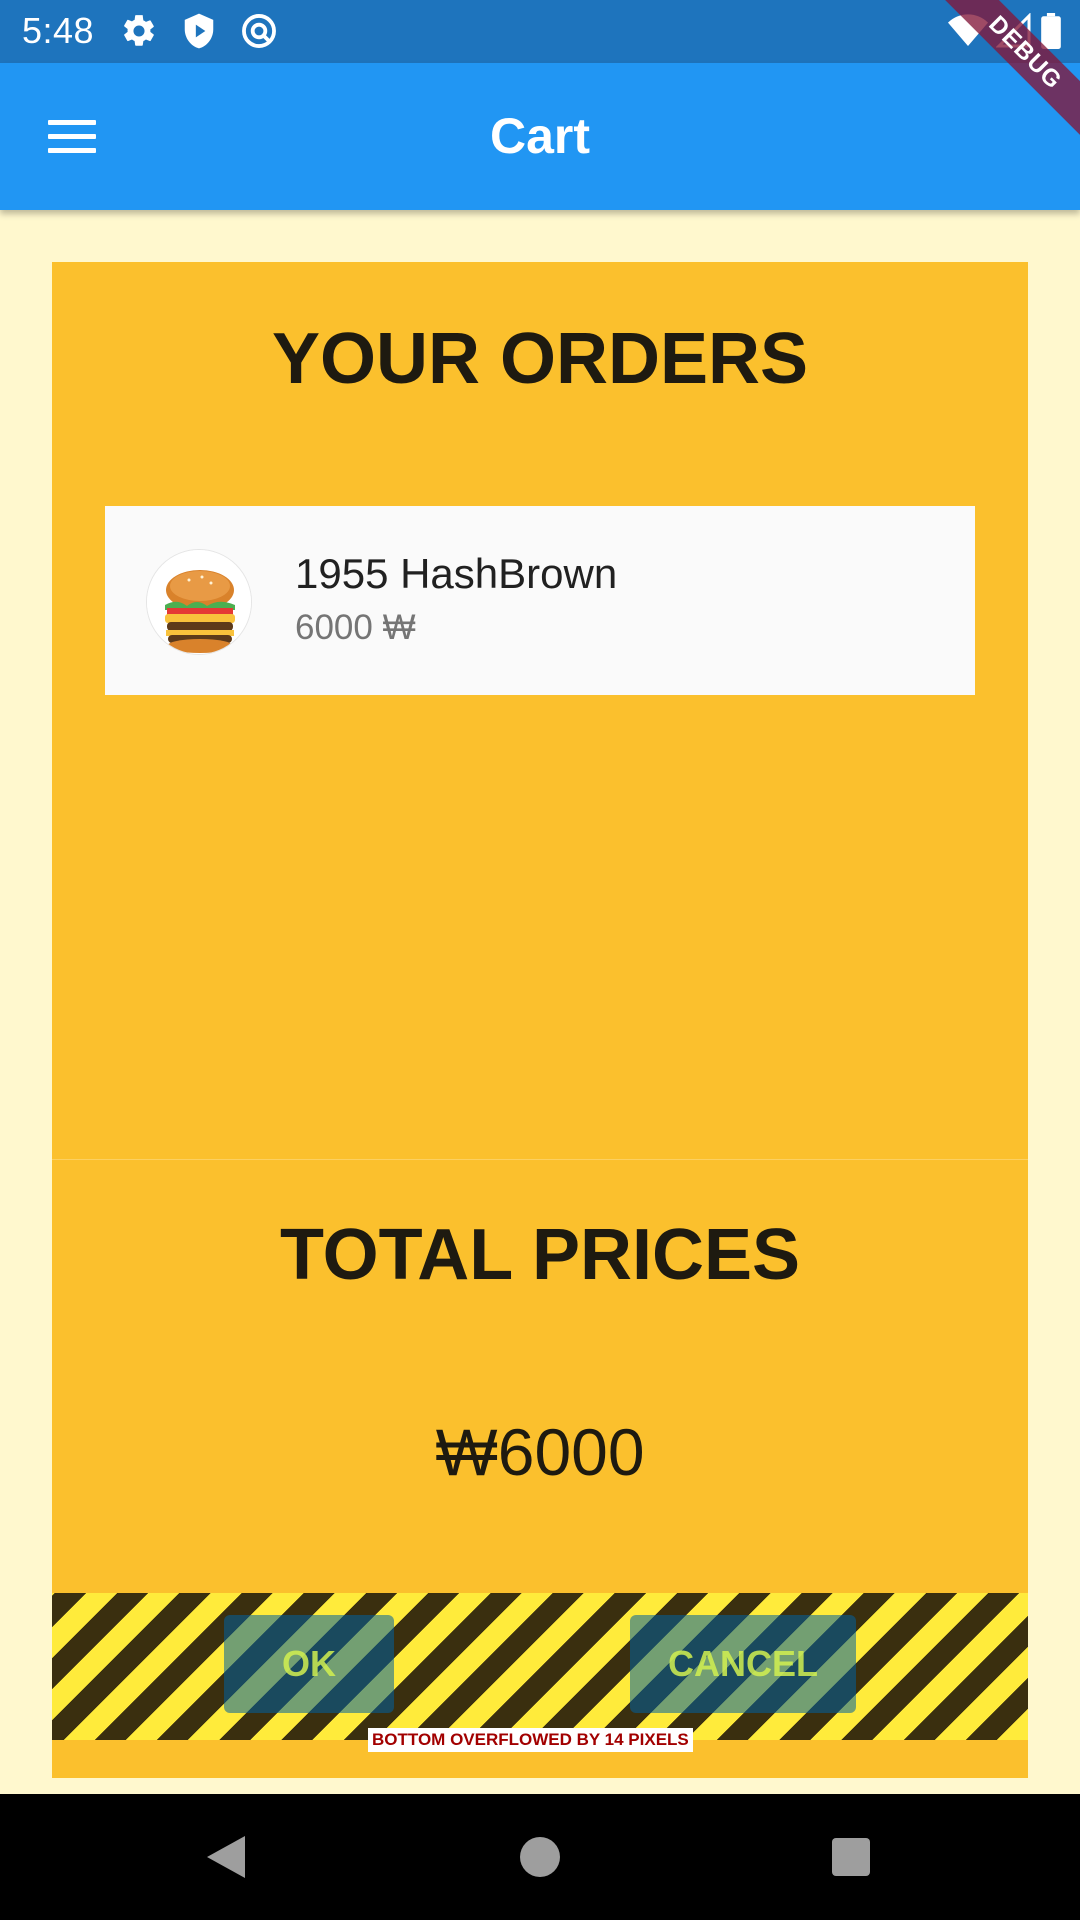 Image resolution: width=1080 pixels, height=1920 pixels. Describe the element at coordinates (199, 602) in the screenshot. I see `burger-thumbnail` at that location.